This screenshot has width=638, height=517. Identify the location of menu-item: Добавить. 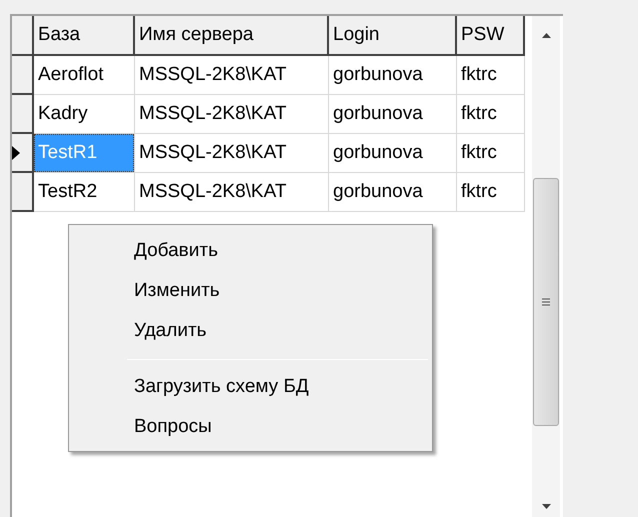
(249, 251).